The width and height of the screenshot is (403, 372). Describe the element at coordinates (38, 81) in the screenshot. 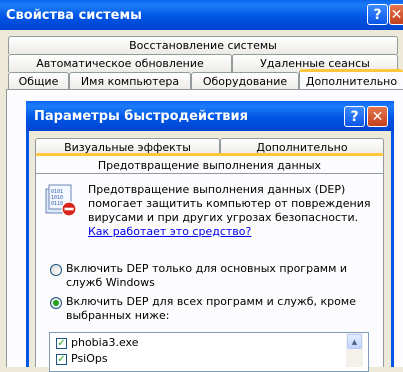

I see `tab-general: Общие` at that location.